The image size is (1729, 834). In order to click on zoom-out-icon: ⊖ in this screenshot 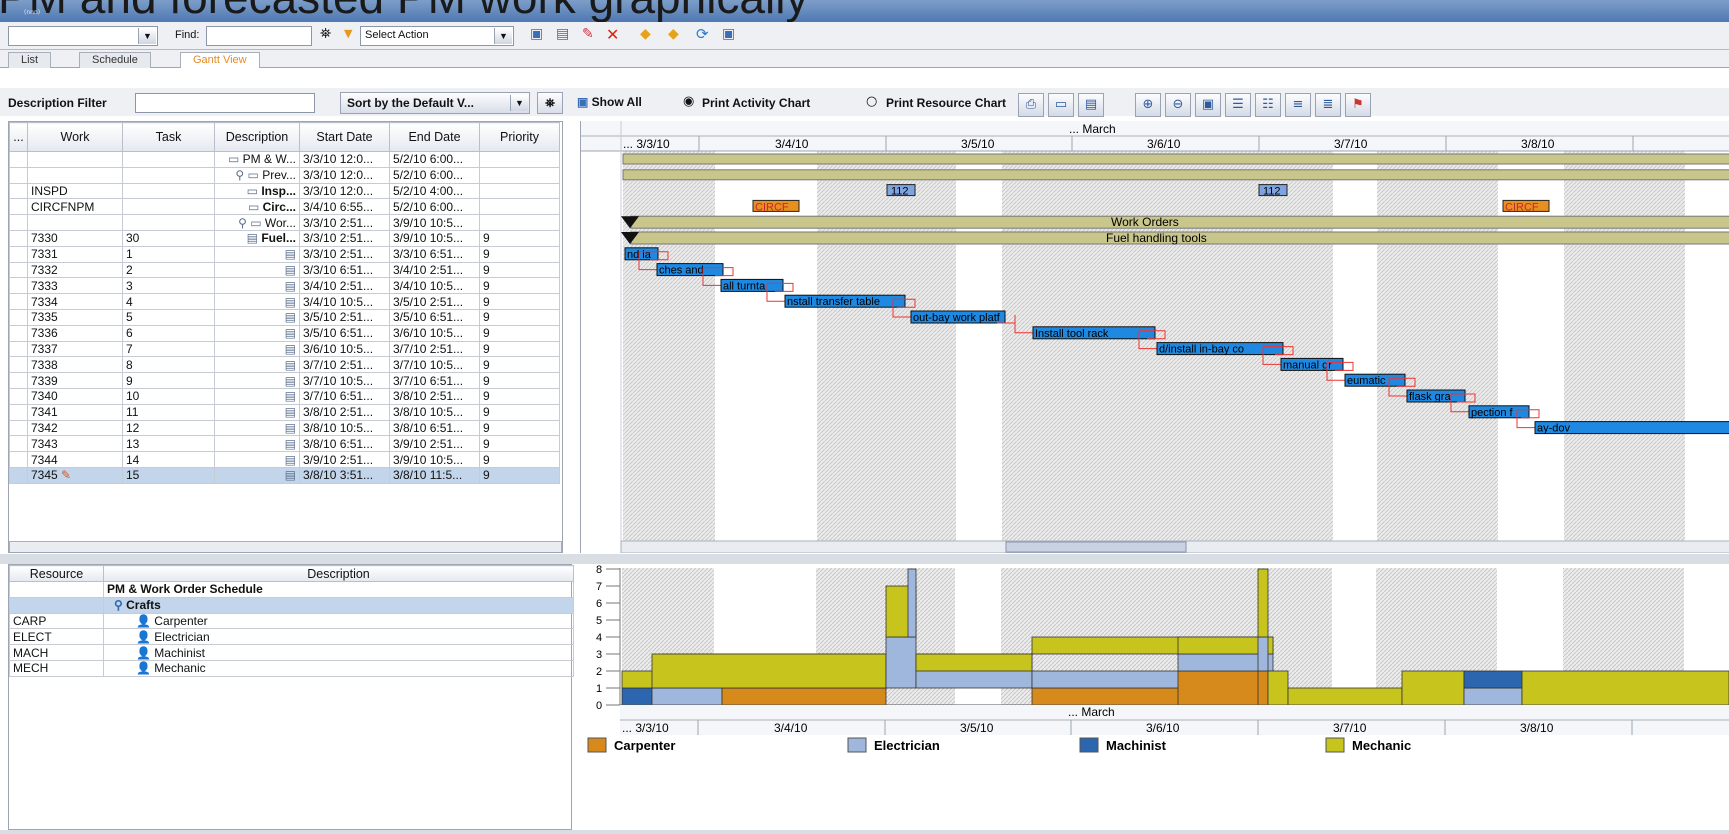, I will do `click(1178, 105)`.